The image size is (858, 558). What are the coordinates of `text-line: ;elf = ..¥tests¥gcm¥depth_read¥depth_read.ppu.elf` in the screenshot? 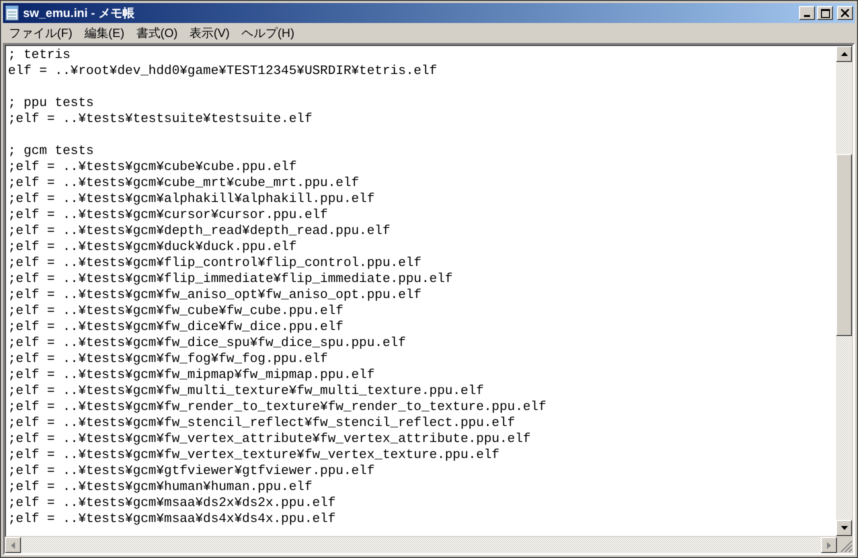 It's located at (200, 231).